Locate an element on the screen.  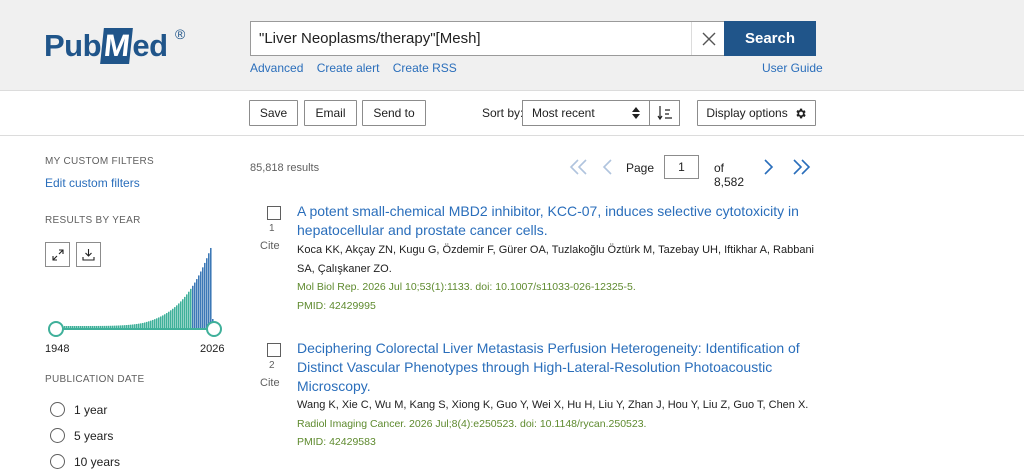
search-button: Search is located at coordinates (770, 38).